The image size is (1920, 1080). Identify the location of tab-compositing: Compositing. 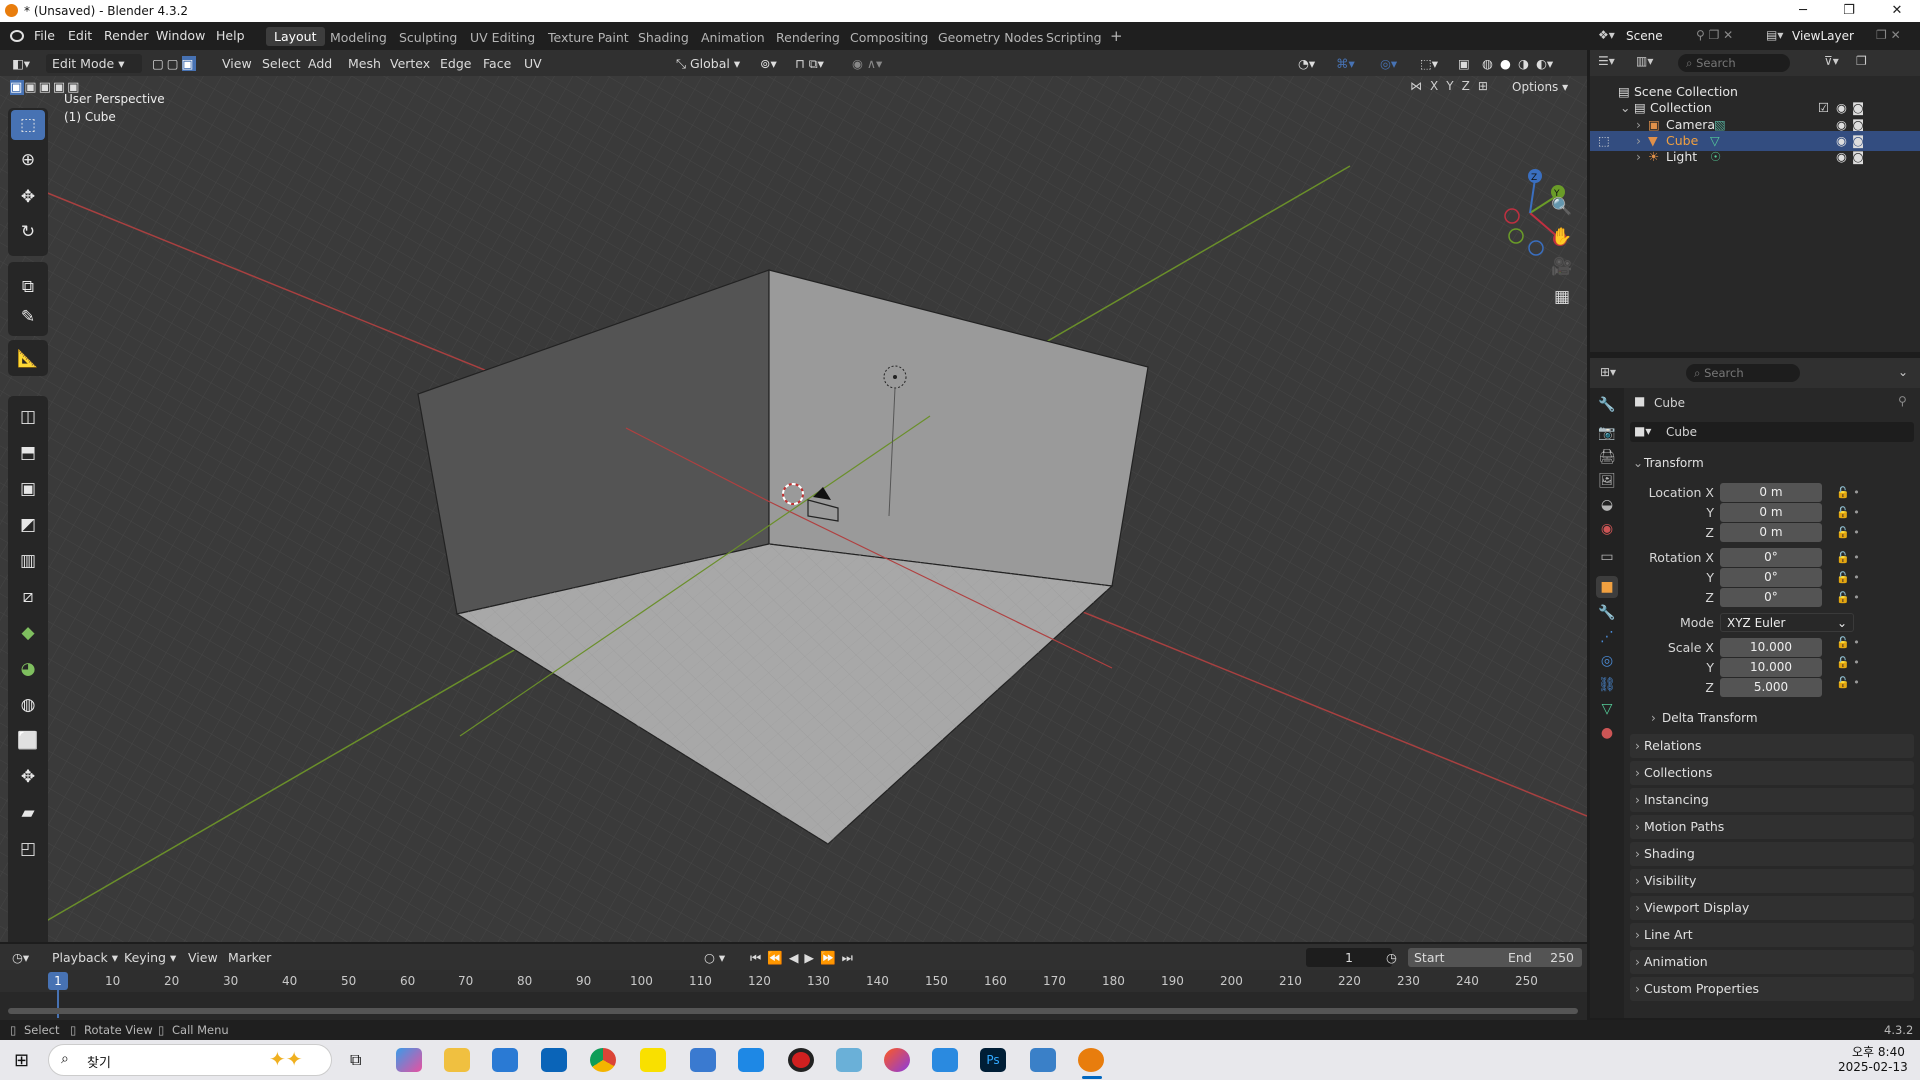
(889, 37).